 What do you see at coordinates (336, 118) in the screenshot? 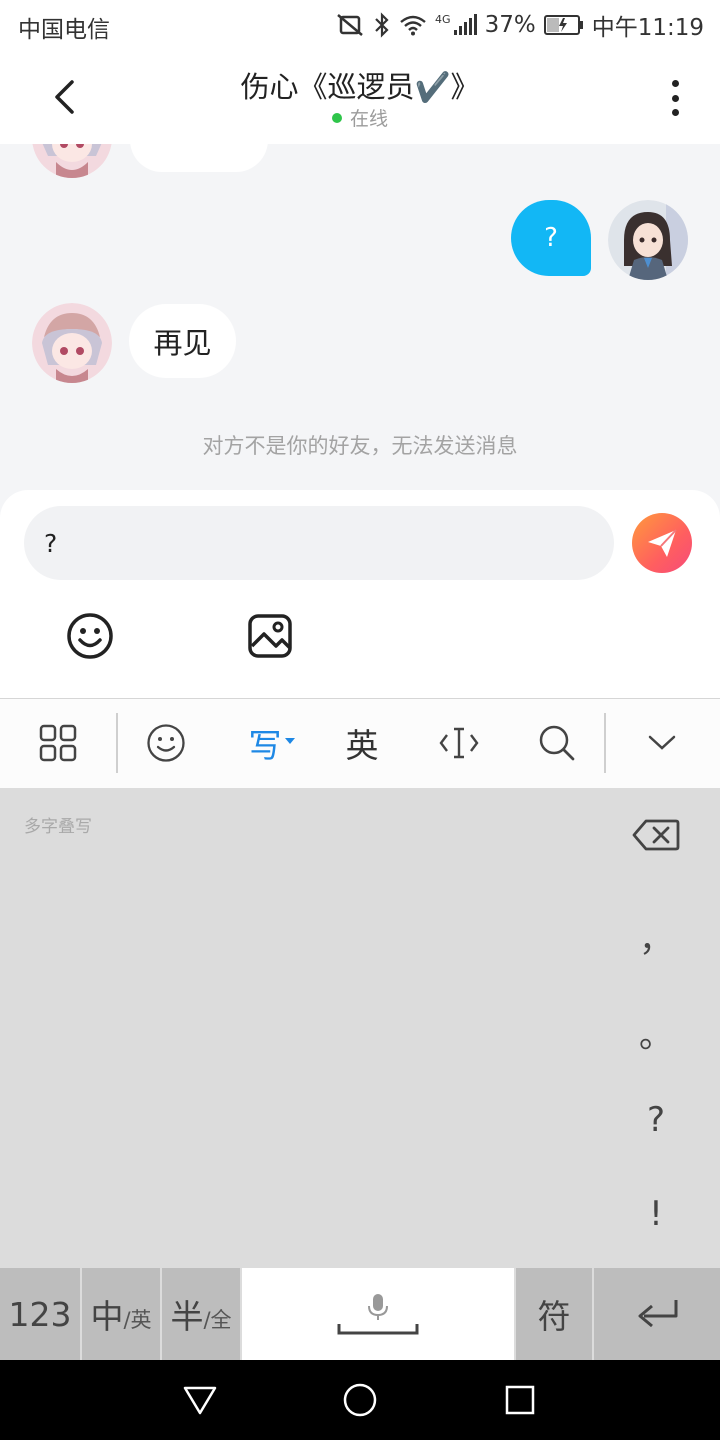
I see `online-dot-icon` at bounding box center [336, 118].